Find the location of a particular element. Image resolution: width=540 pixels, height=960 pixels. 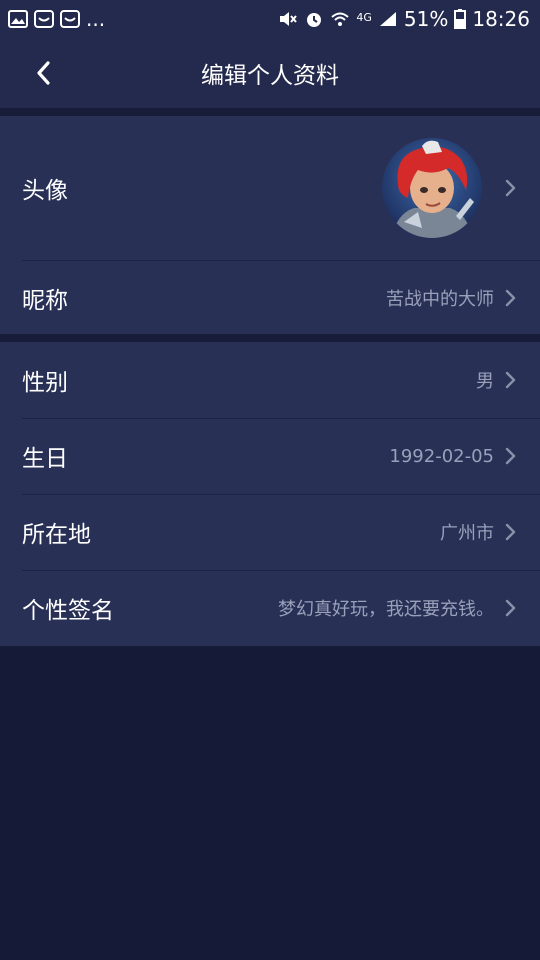

gender-row: 性别 男 is located at coordinates (270, 380).